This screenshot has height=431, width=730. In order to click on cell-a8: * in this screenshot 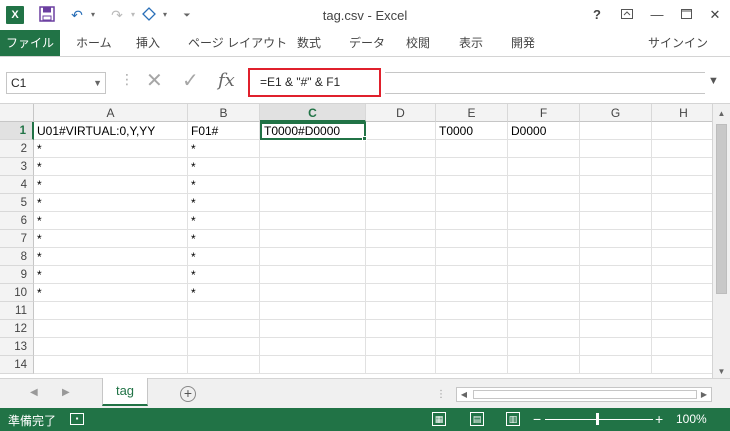, I will do `click(111, 257)`.